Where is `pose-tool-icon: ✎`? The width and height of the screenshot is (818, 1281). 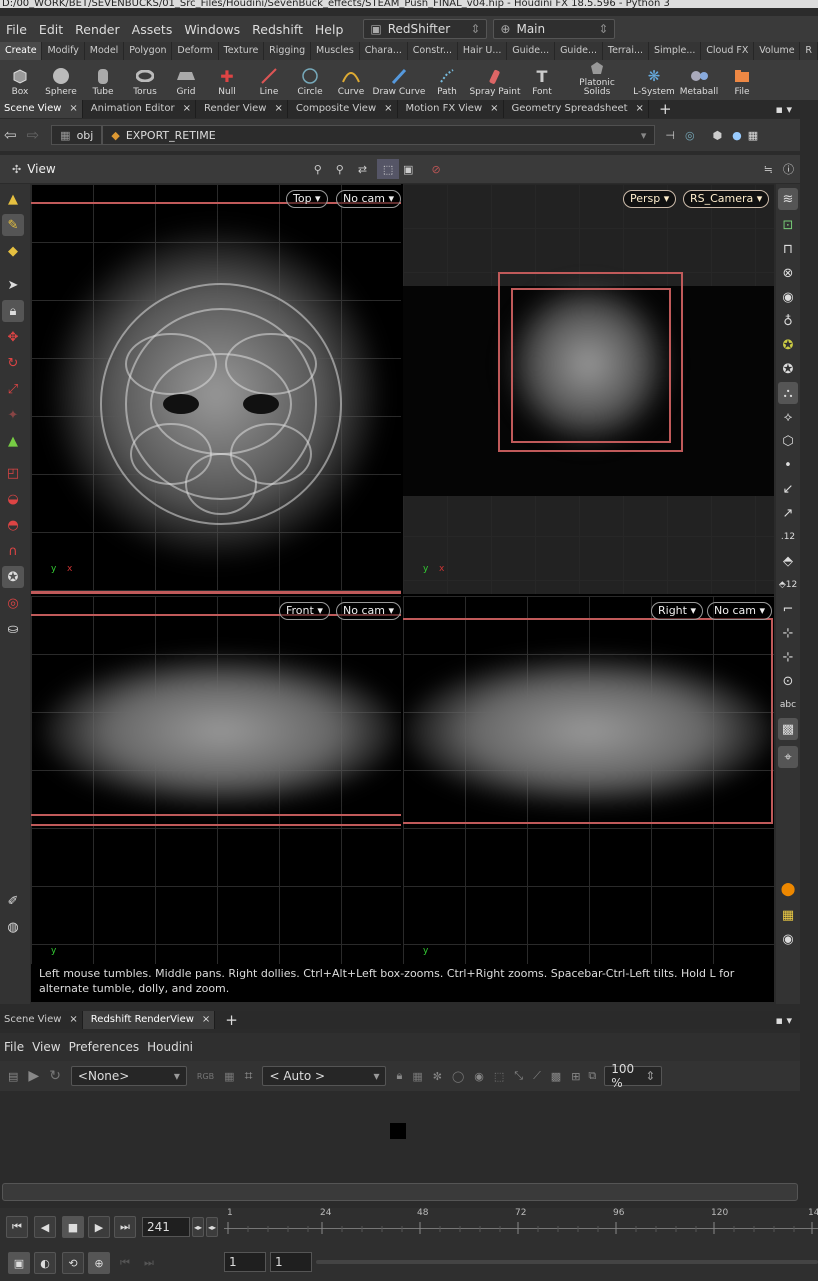
pose-tool-icon: ✎ is located at coordinates (13, 225).